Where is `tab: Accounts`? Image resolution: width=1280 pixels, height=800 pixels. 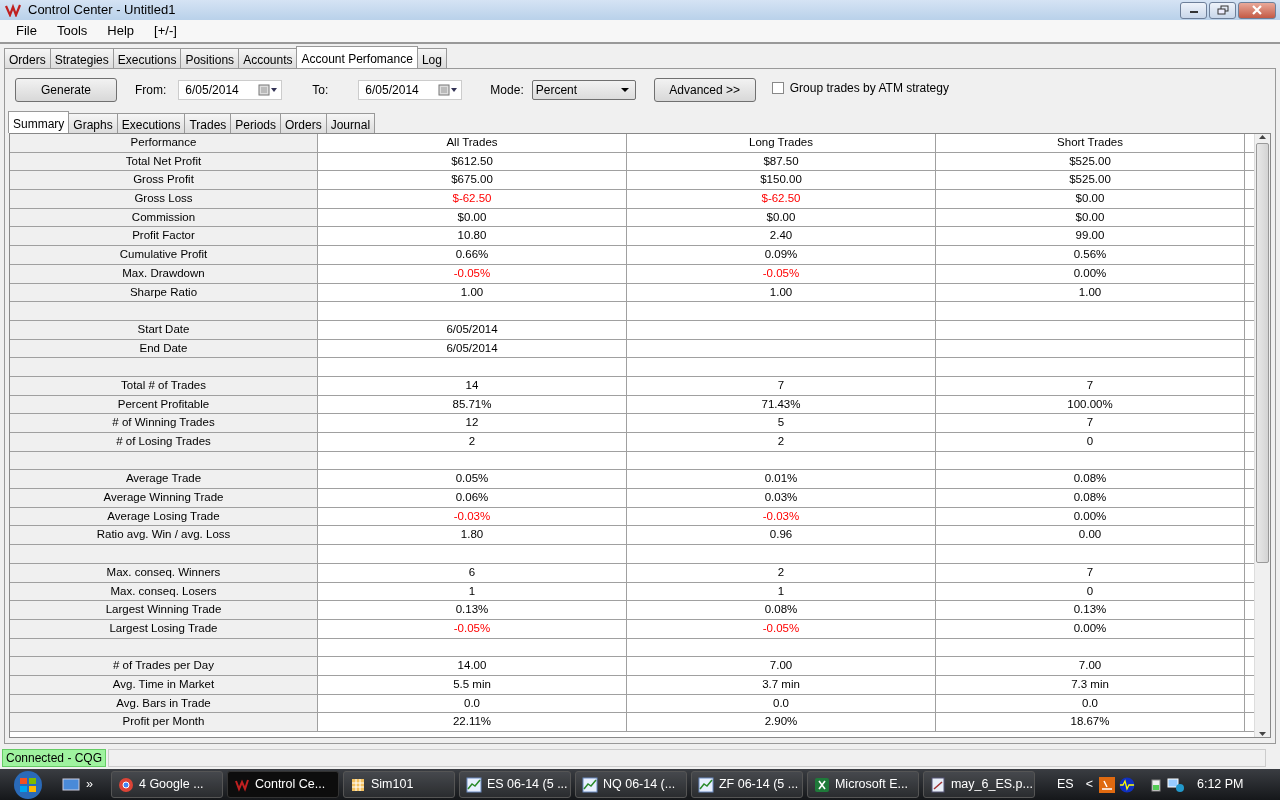 tab: Accounts is located at coordinates (268, 58).